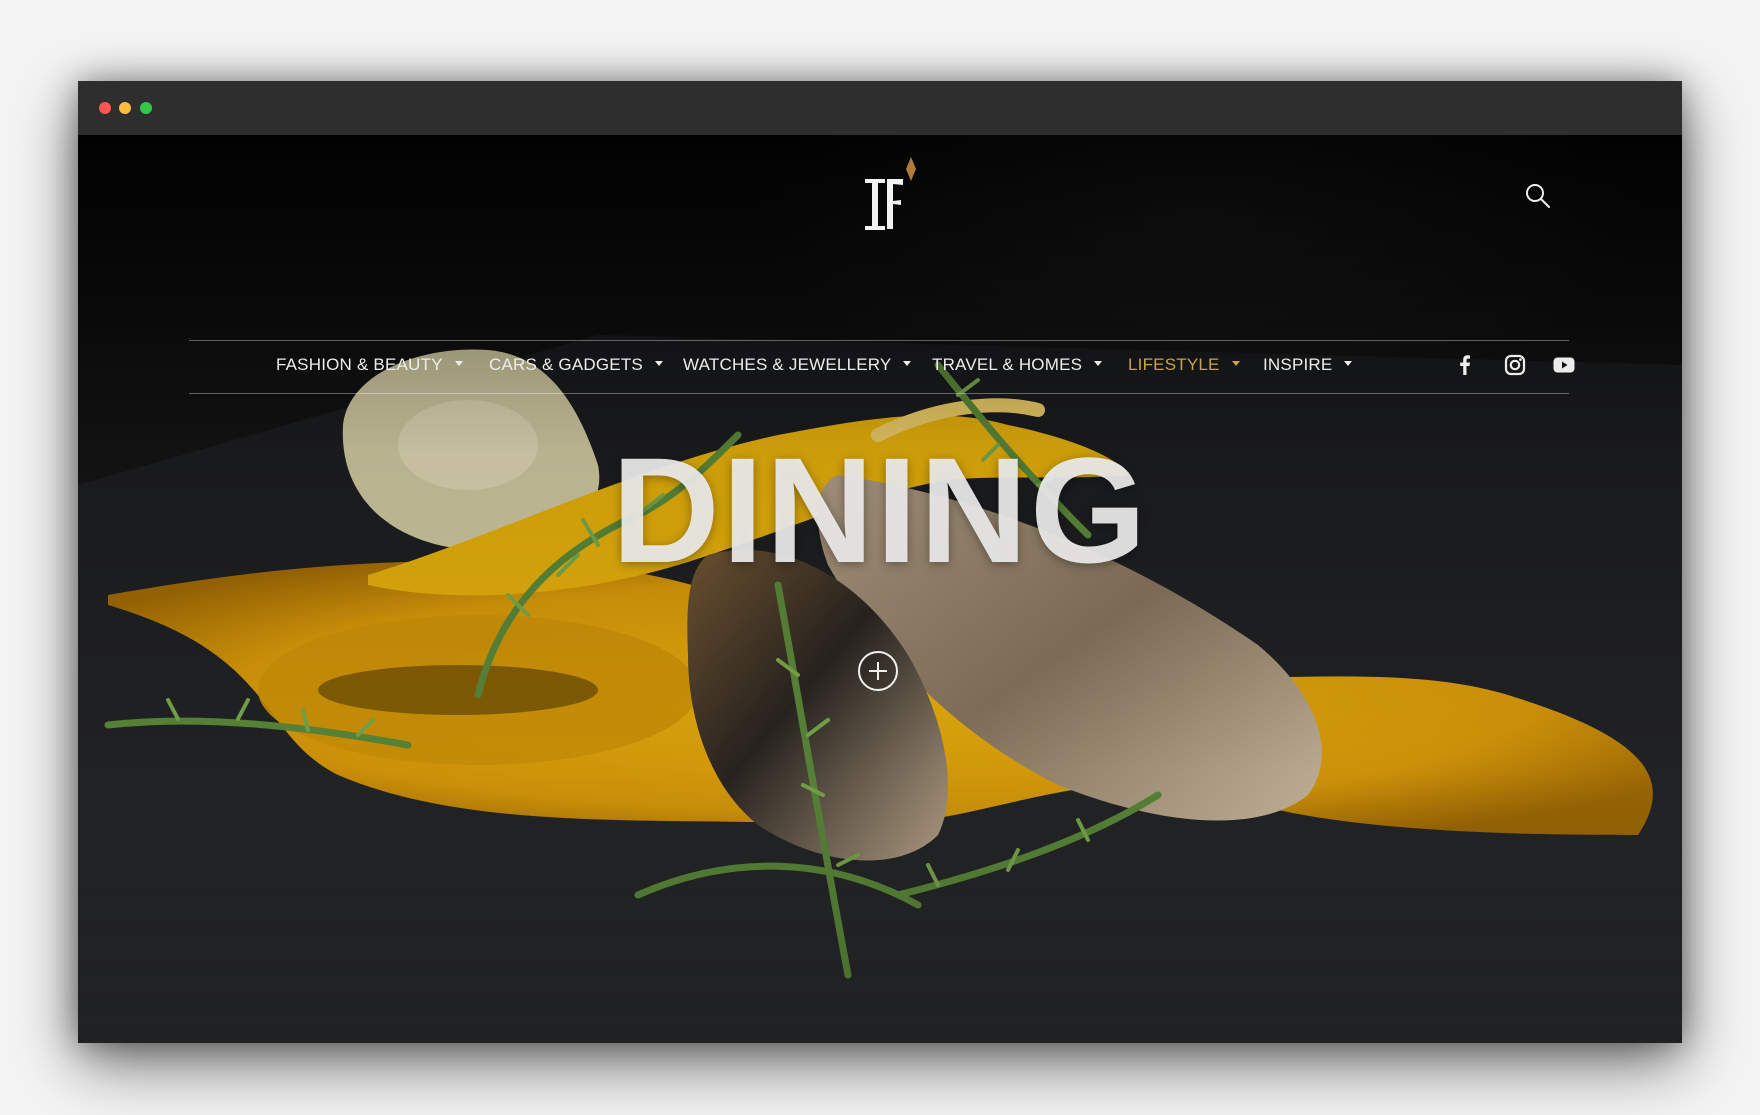  I want to click on close-window-button, so click(105, 108).